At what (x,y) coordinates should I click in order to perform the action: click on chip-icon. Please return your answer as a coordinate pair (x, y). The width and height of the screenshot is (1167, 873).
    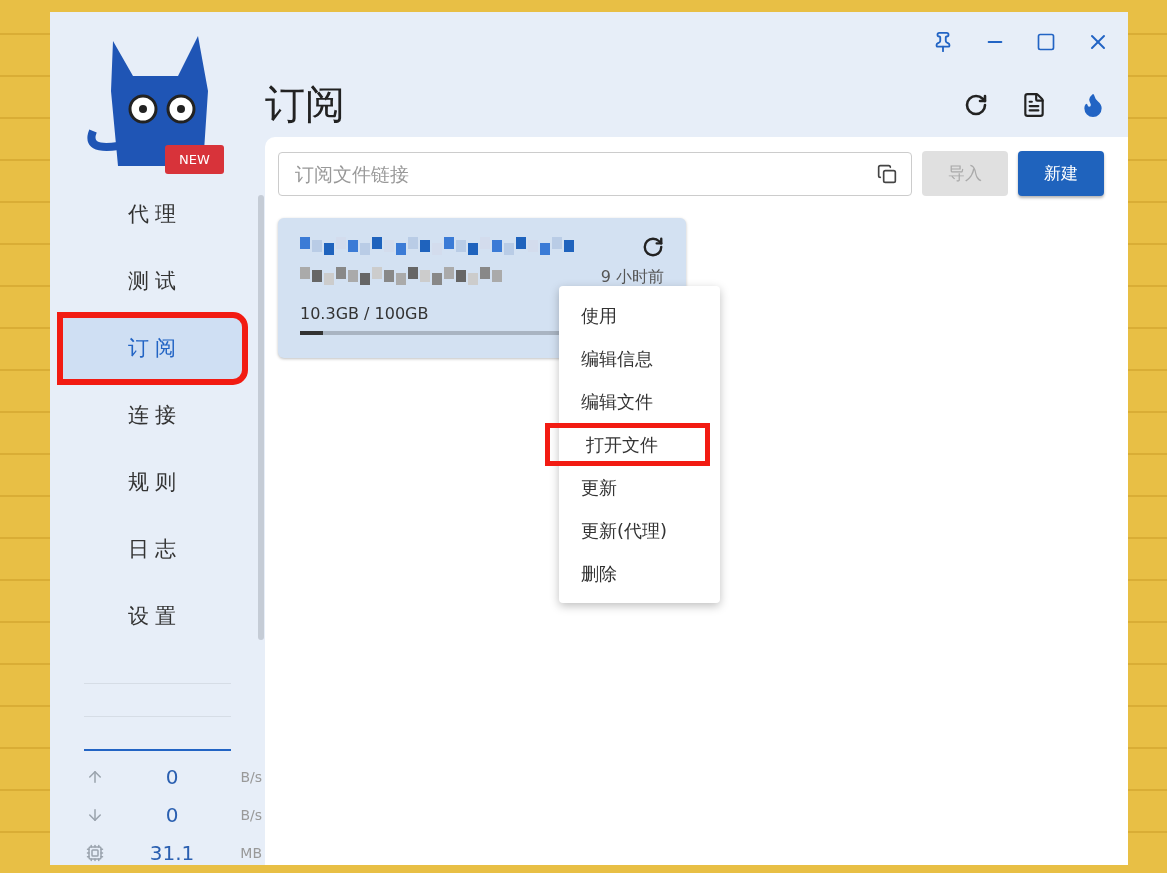
    Looking at the image, I should click on (95, 853).